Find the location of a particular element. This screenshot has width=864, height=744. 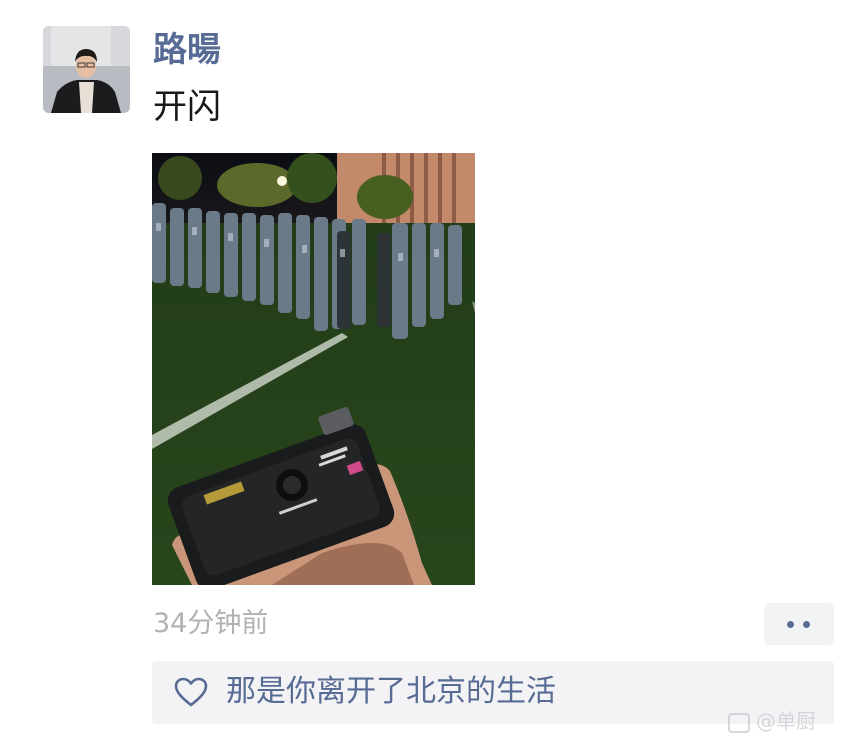

more-options-button is located at coordinates (799, 624).